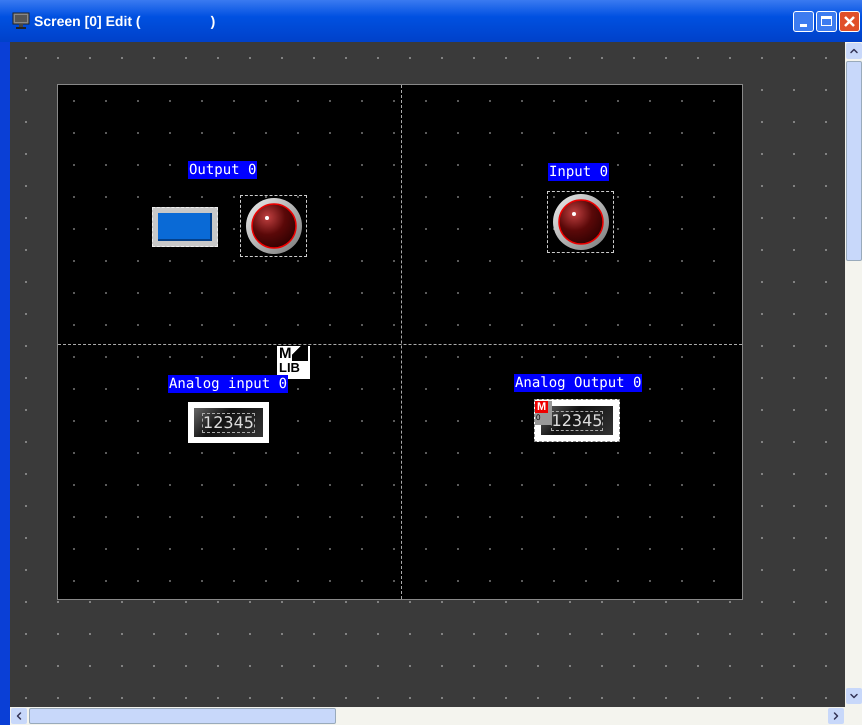 This screenshot has width=862, height=725. I want to click on close-icon, so click(849, 21).